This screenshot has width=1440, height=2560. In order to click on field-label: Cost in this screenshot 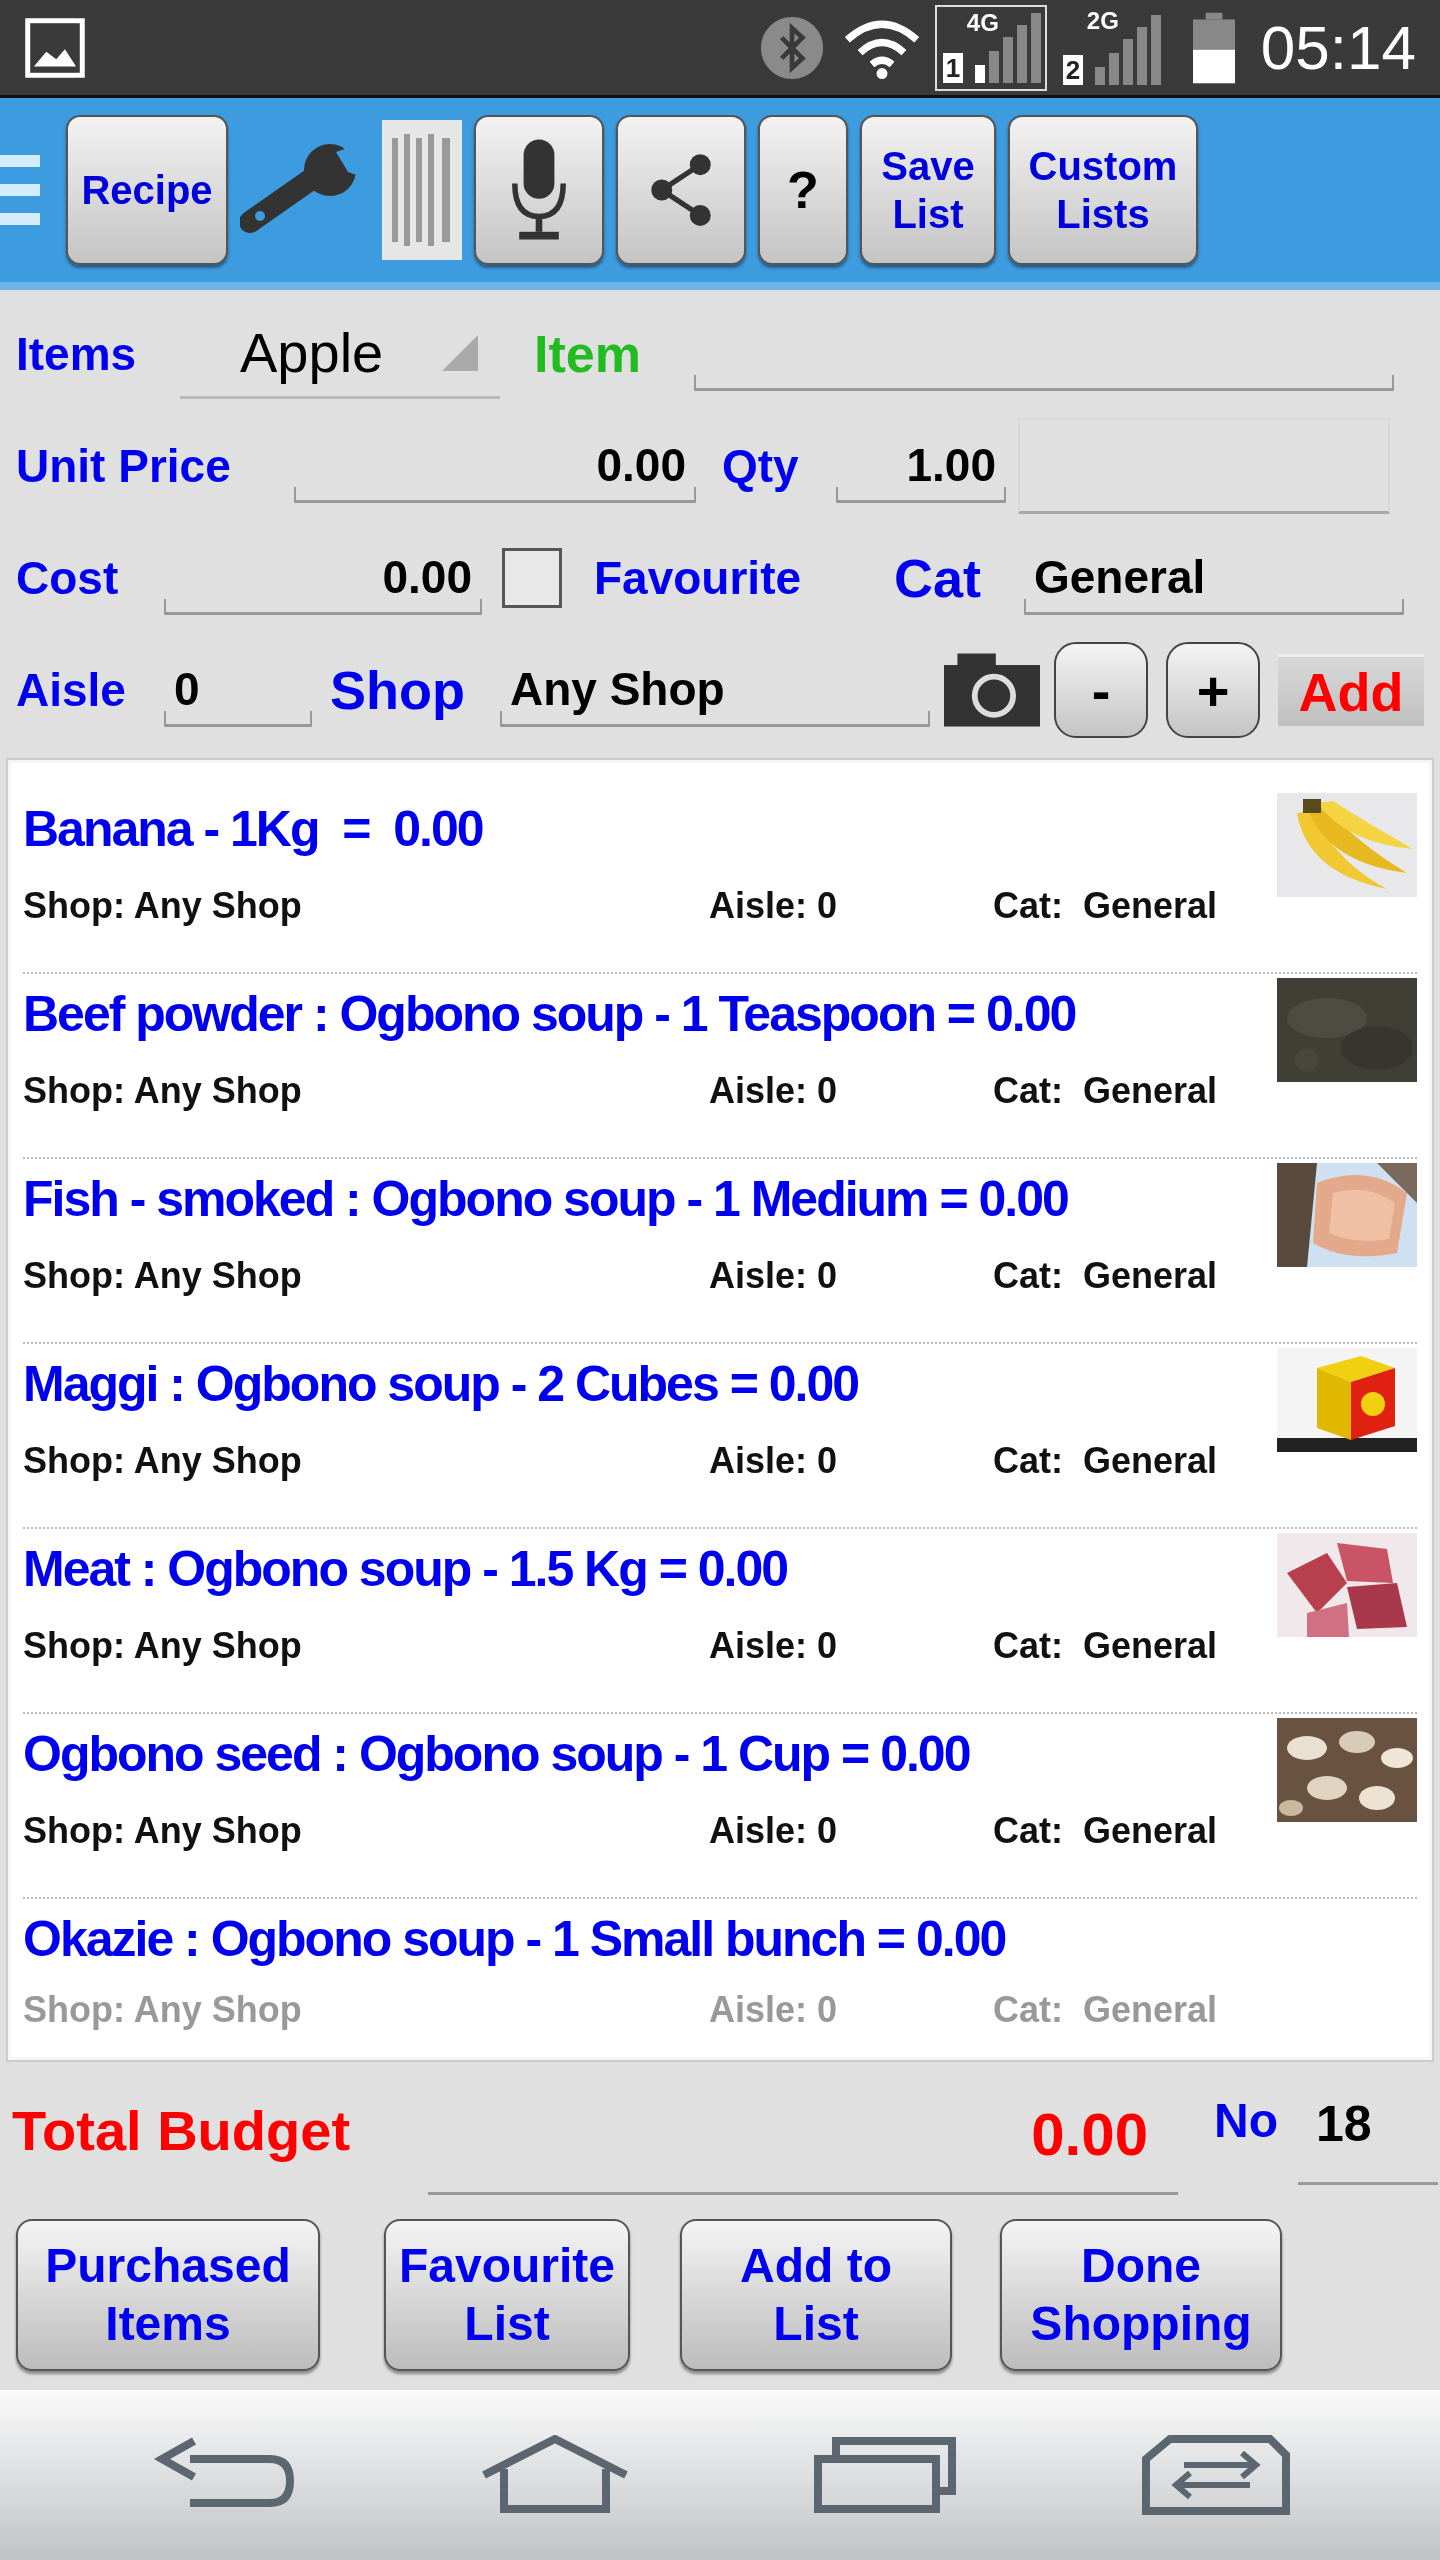, I will do `click(68, 578)`.